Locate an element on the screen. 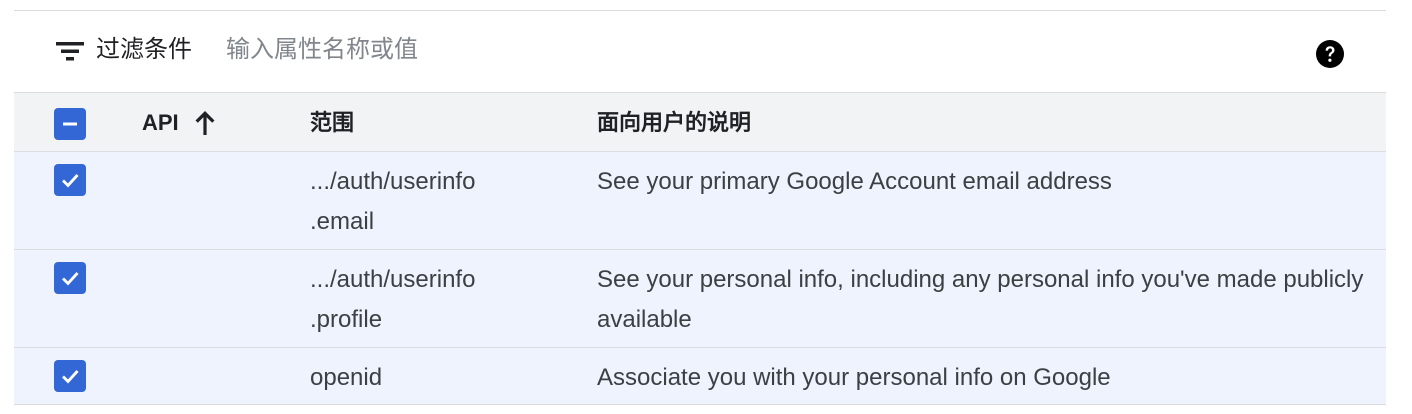 The width and height of the screenshot is (1412, 414). minus-icon is located at coordinates (70, 124).